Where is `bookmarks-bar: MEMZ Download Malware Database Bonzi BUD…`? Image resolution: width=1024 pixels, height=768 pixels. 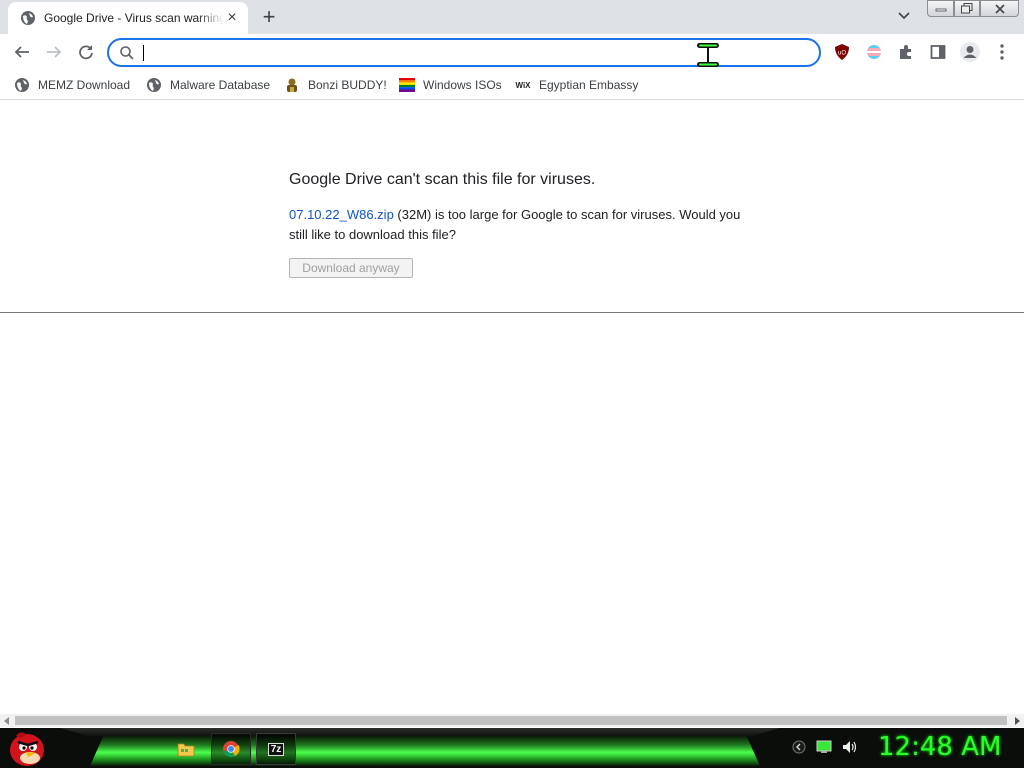
bookmarks-bar: MEMZ Download Malware Database Bonzi BUD… is located at coordinates (512, 85).